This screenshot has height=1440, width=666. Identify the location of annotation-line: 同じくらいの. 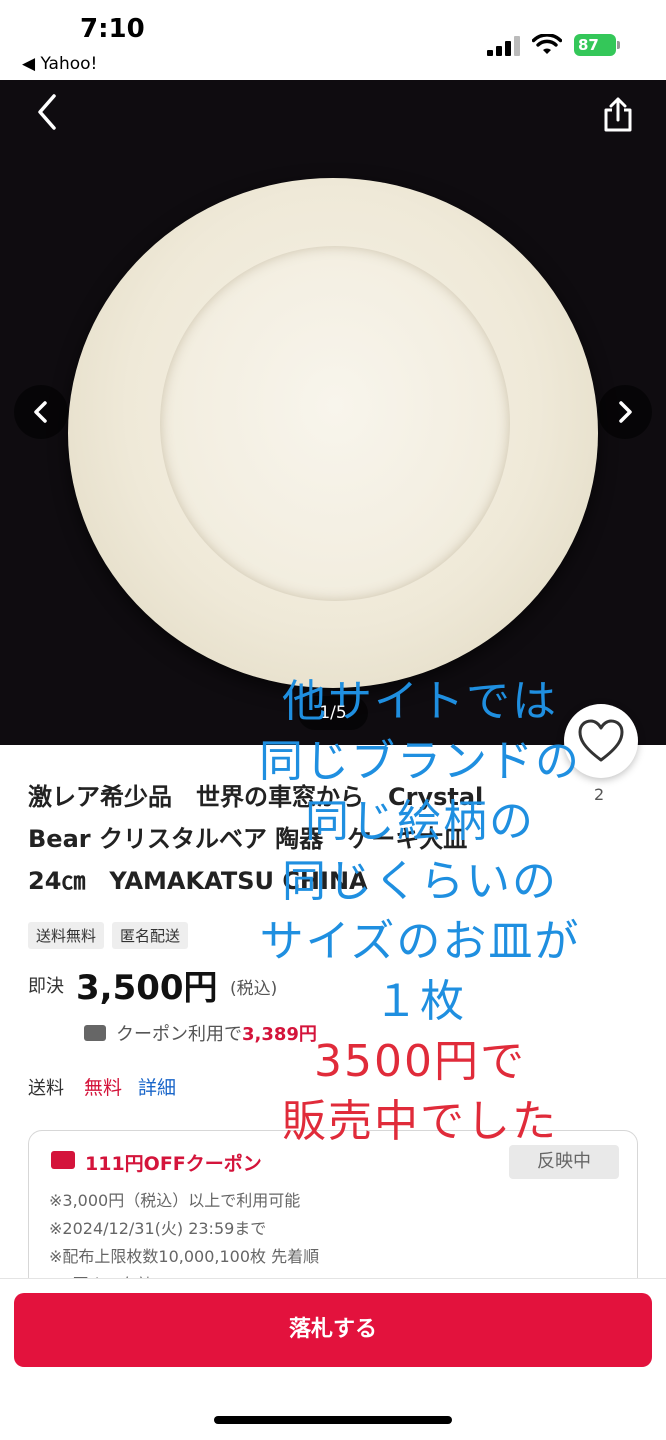
(420, 881).